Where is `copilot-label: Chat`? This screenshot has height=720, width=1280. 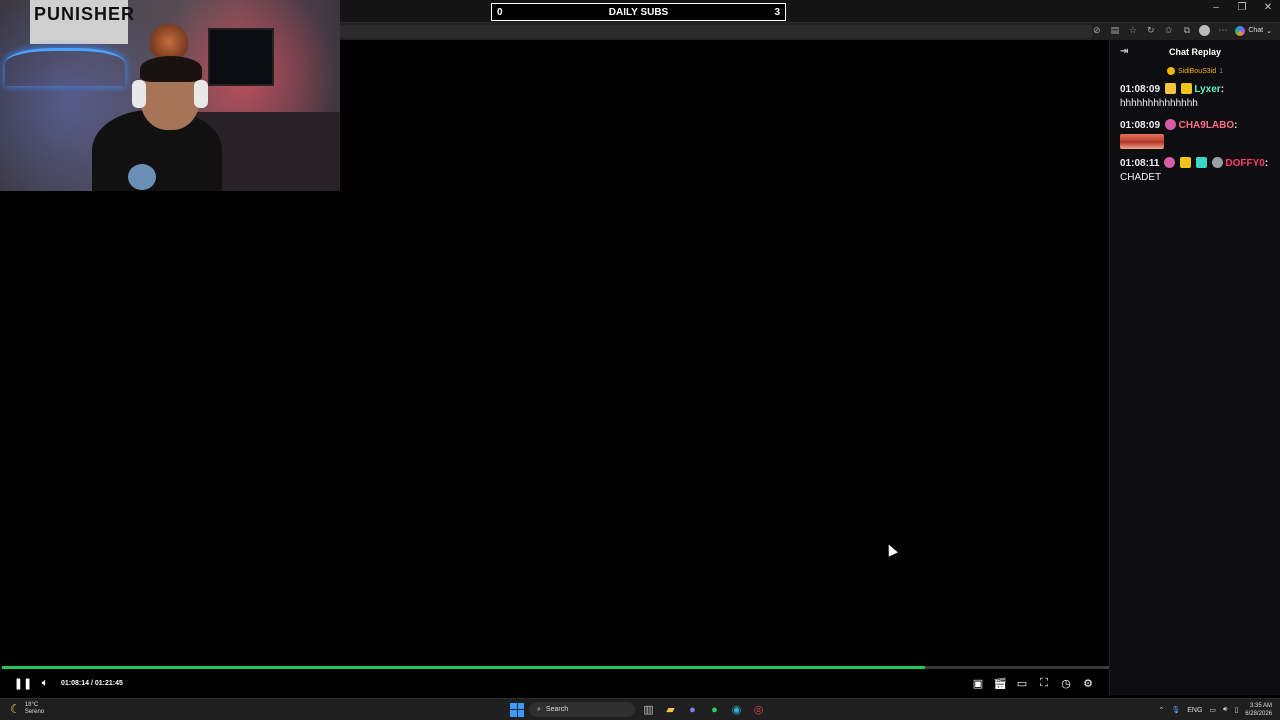 copilot-label: Chat is located at coordinates (1256, 30).